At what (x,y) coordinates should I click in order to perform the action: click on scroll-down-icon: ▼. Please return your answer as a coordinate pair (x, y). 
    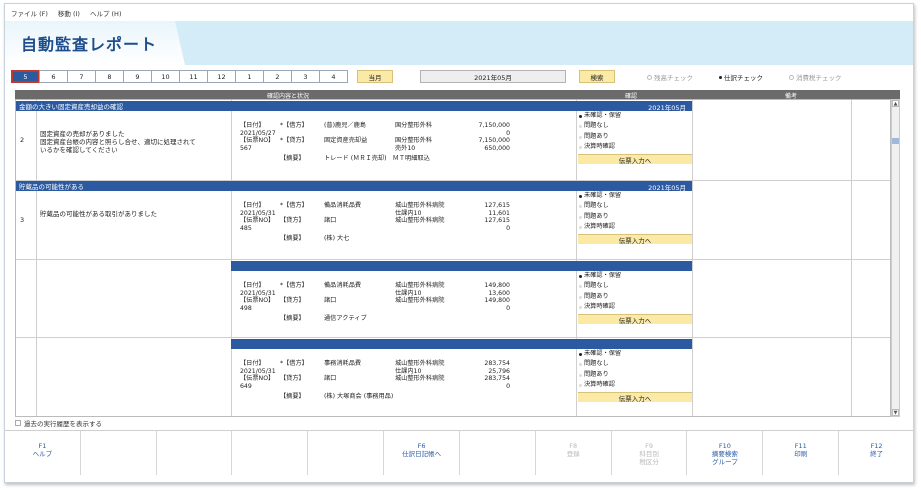
    Looking at the image, I should click on (895, 412).